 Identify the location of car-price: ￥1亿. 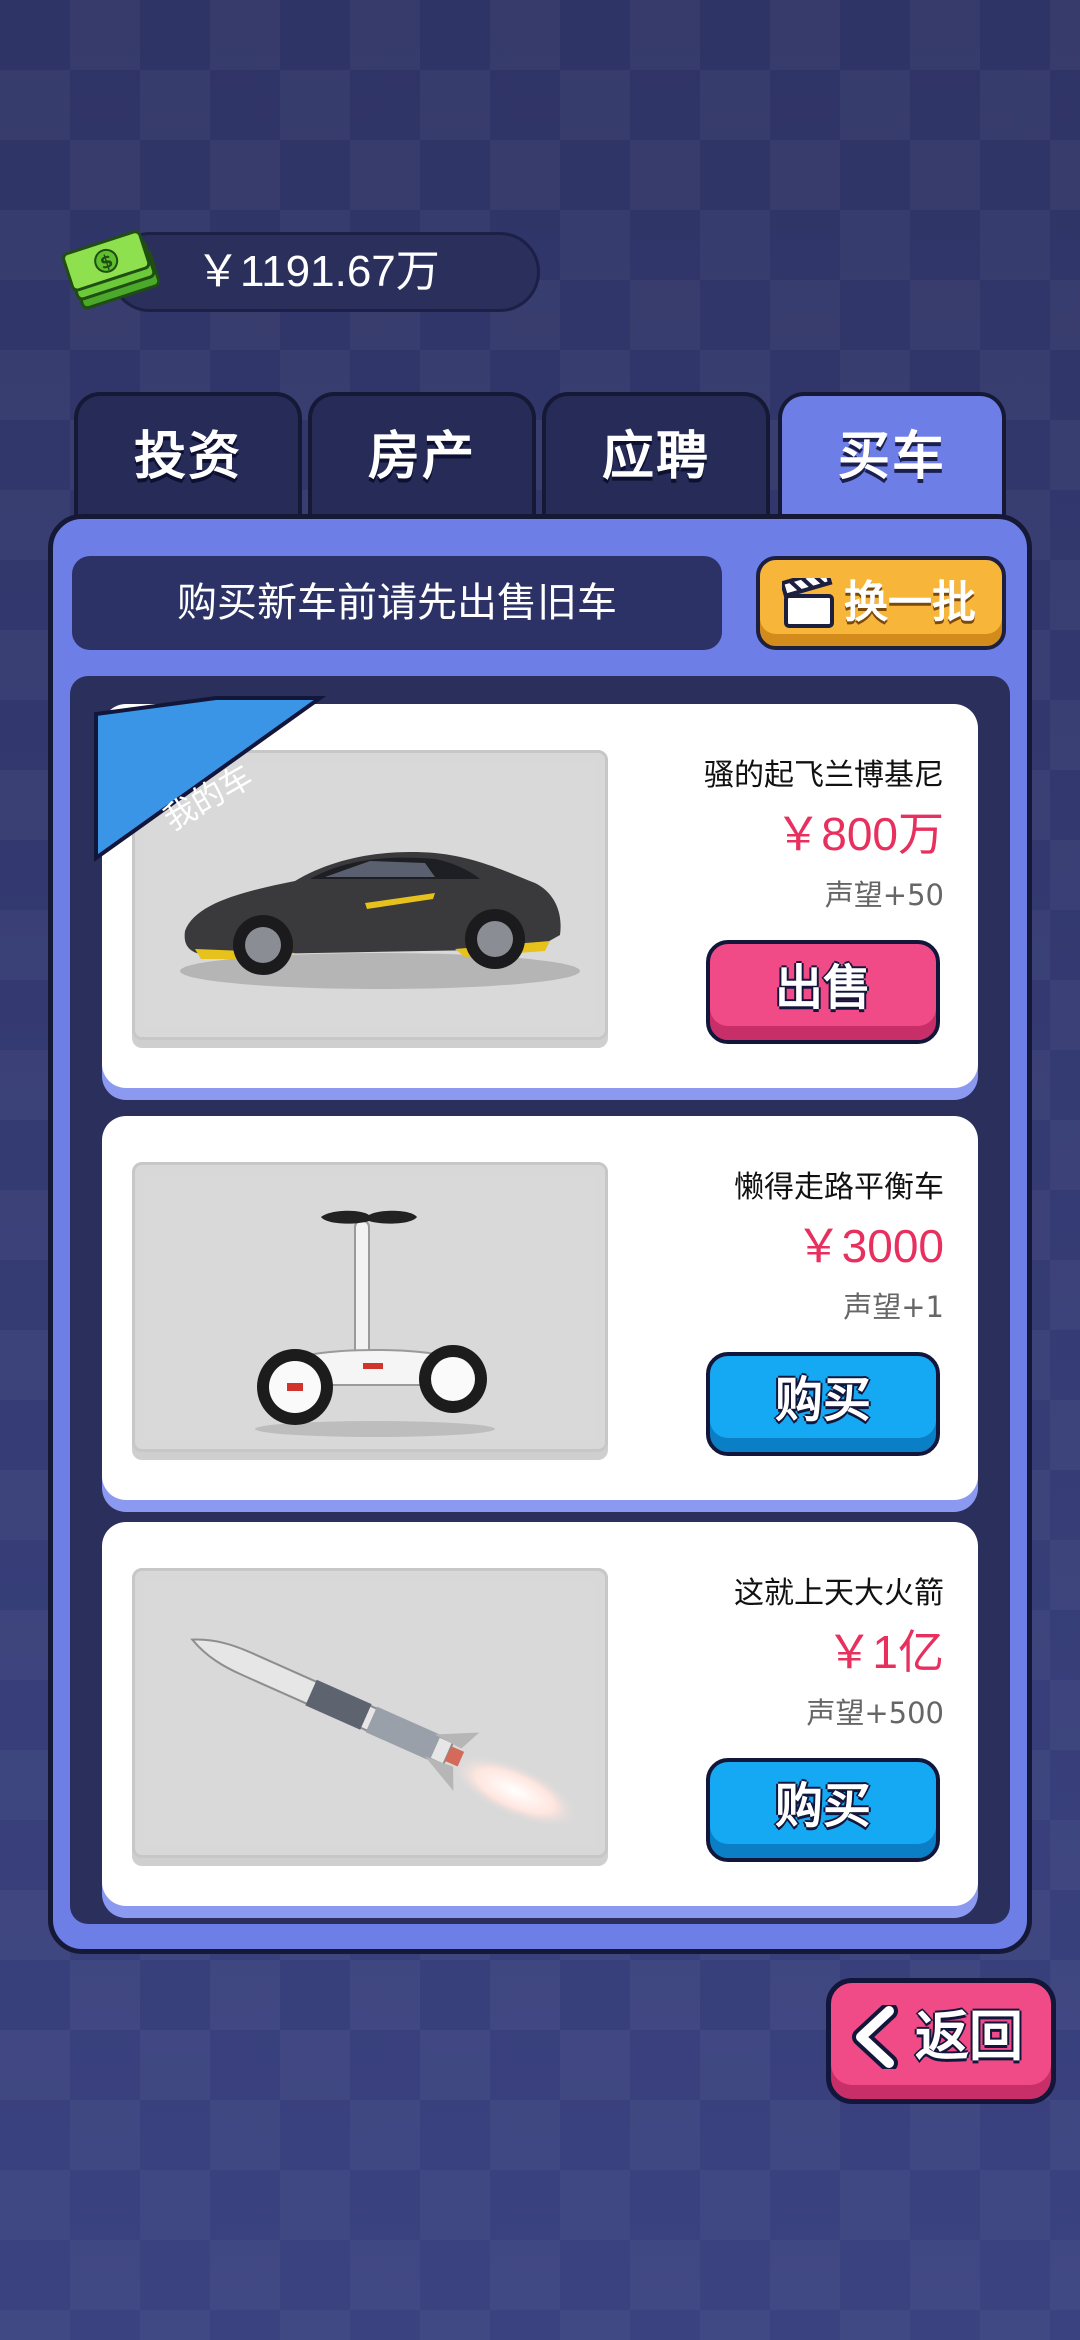
(885, 1652).